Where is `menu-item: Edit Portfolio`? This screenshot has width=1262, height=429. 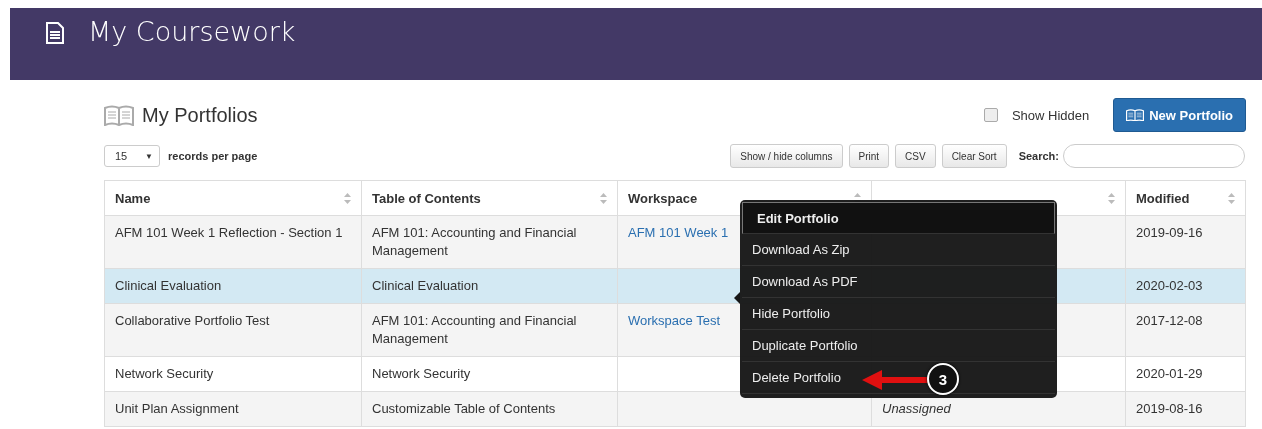
menu-item: Edit Portfolio is located at coordinates (898, 218).